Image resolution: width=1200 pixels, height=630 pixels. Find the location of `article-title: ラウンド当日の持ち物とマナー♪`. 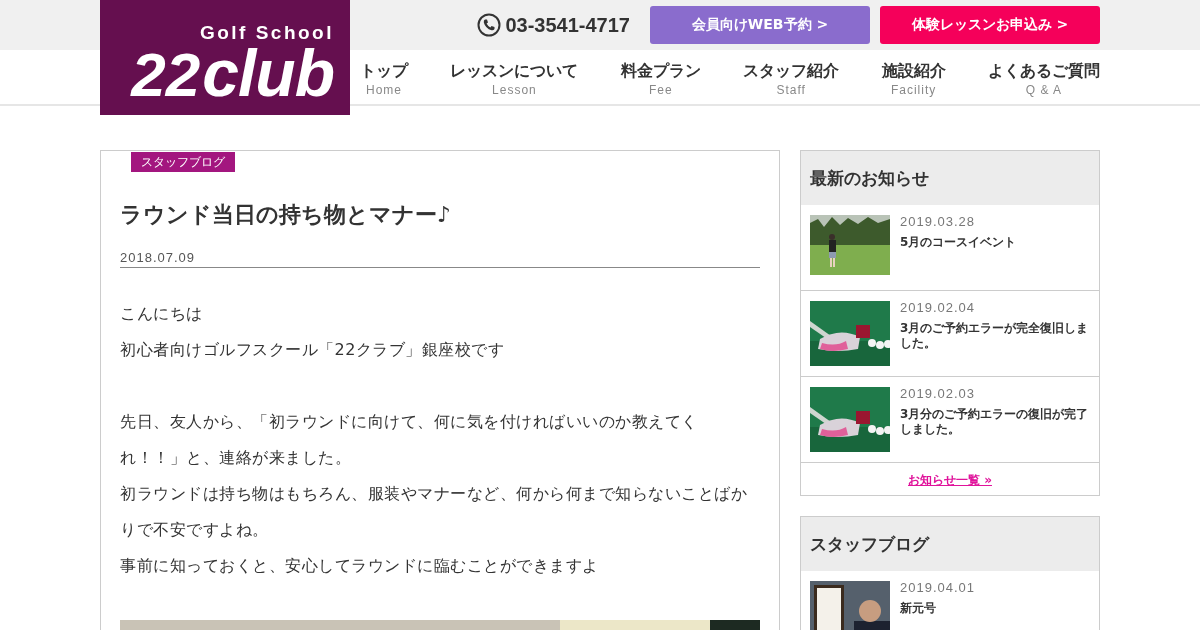

article-title: ラウンド当日の持ち物とマナー♪ is located at coordinates (286, 215).